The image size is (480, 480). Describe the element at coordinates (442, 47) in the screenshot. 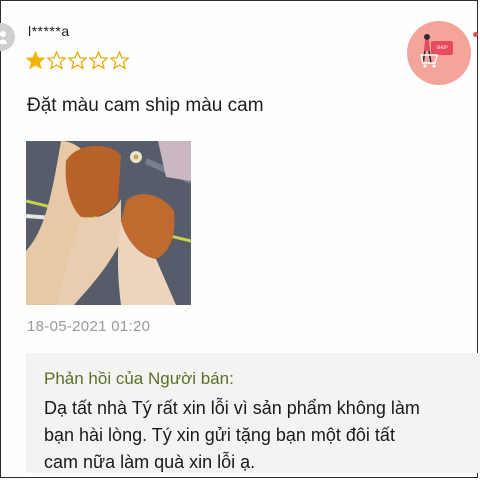

I see `svg-text: SHOP` at that location.